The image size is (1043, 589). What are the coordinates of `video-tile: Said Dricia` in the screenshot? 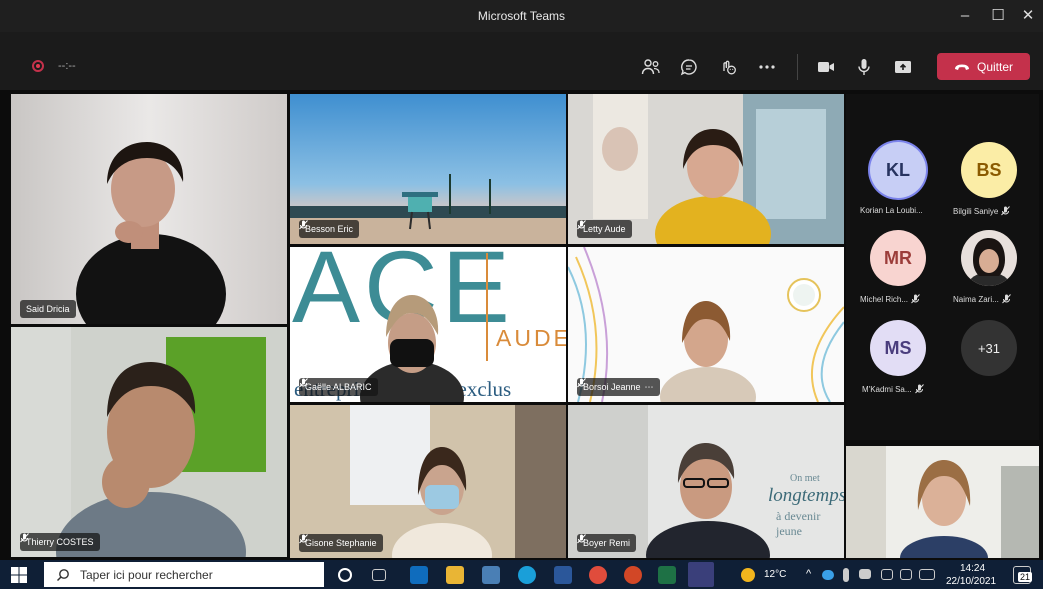 It's located at (149, 209).